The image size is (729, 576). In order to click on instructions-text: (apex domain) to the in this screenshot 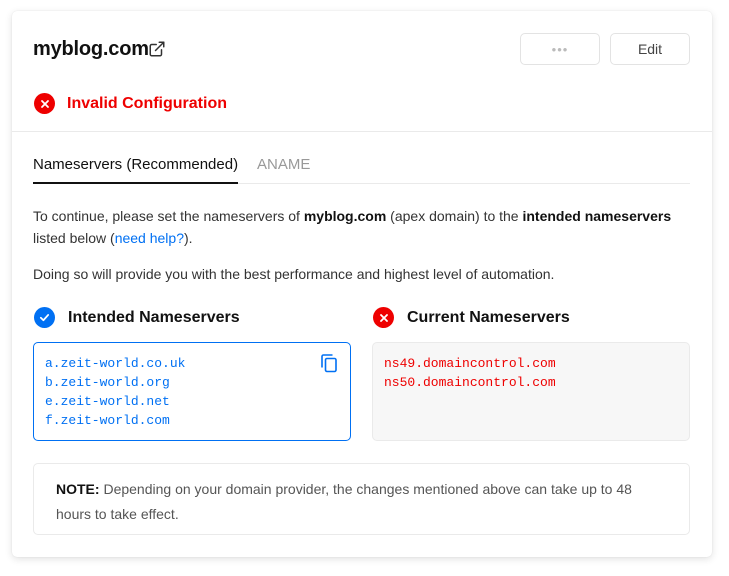, I will do `click(454, 216)`.